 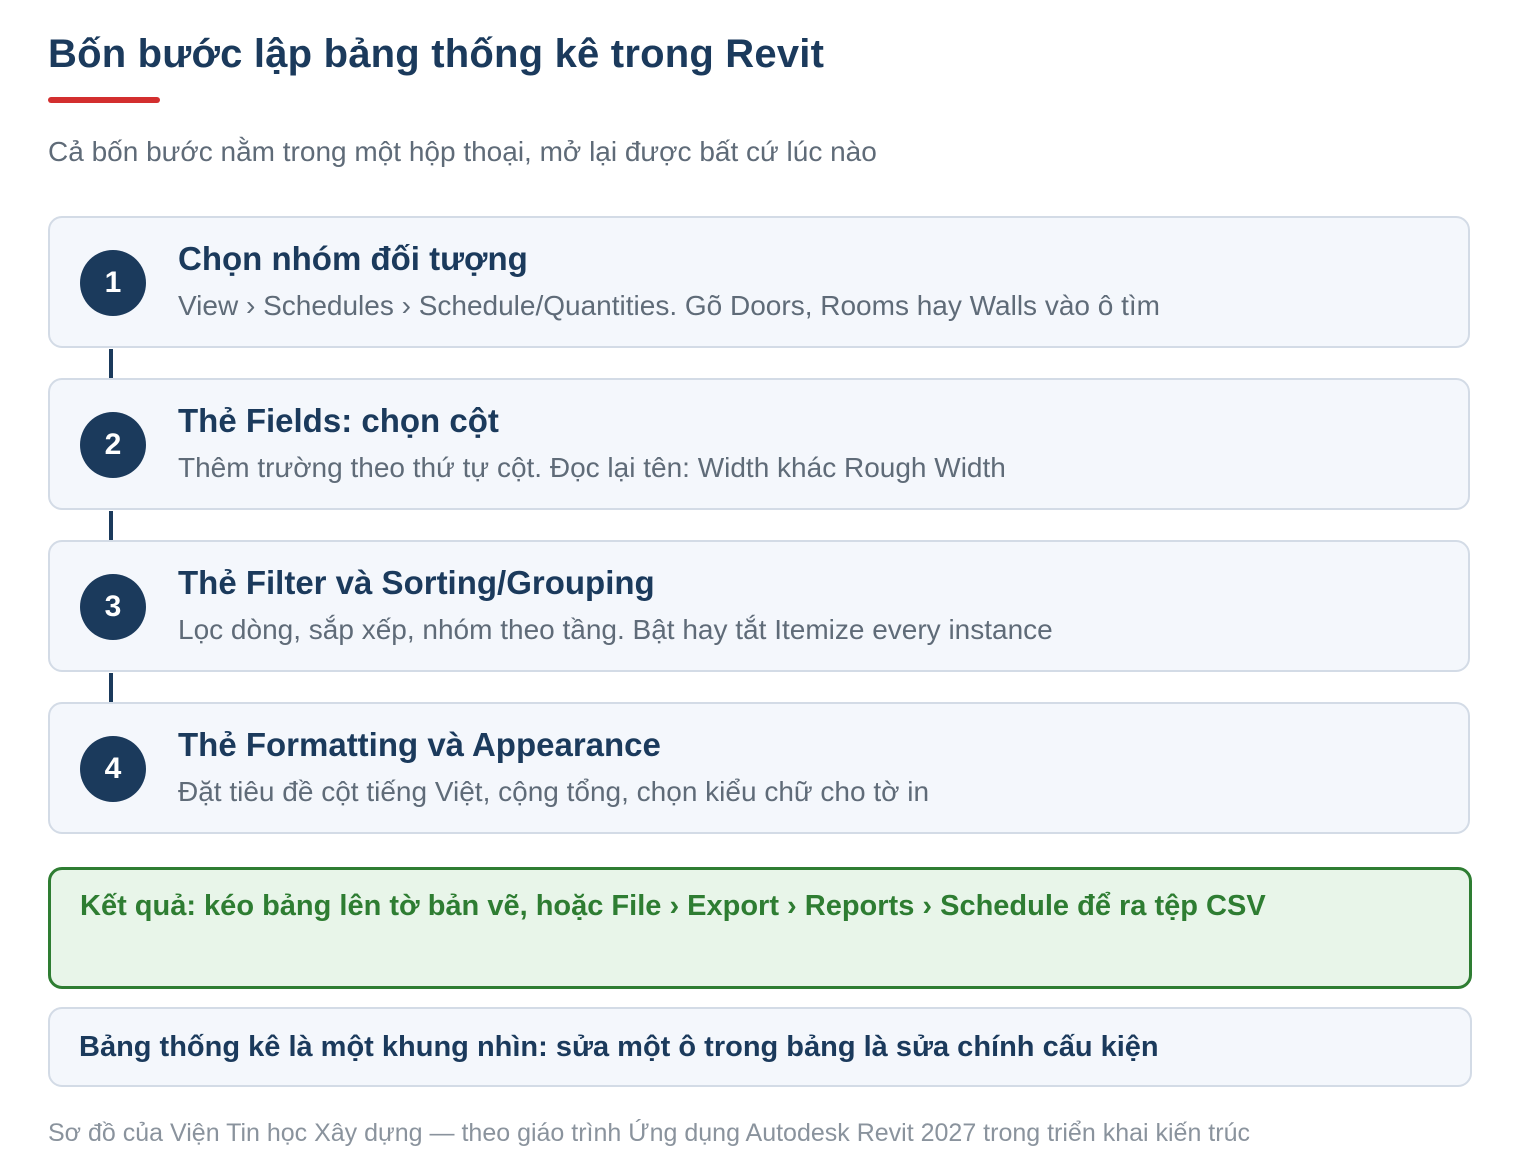 What do you see at coordinates (416, 582) in the screenshot?
I see `step-title: Thẻ Filter và Sorting/Grouping` at bounding box center [416, 582].